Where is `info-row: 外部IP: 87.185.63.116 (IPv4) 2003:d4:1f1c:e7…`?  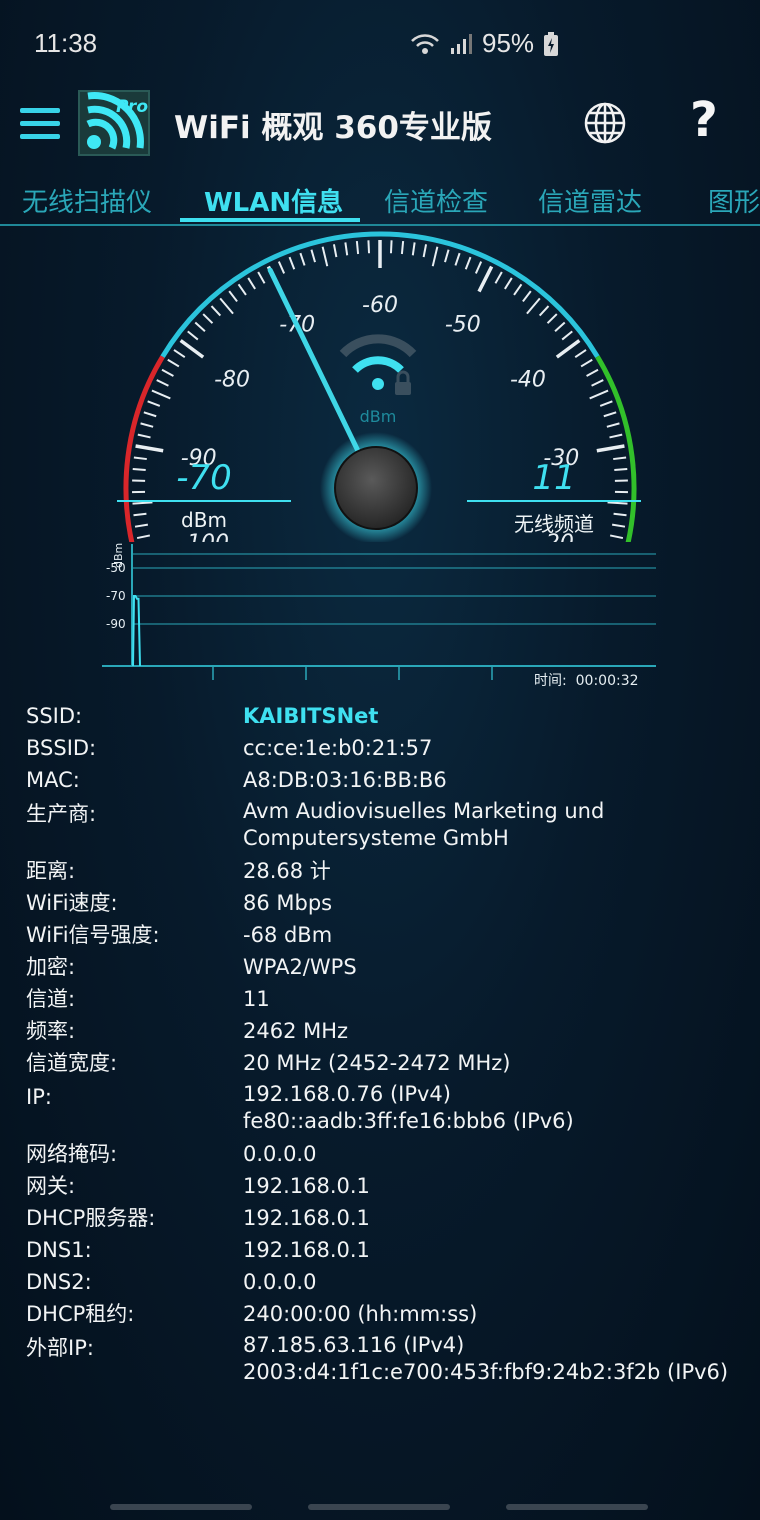 info-row: 外部IP: 87.185.63.116 (IPv4) 2003:d4:1f1c:e7… is located at coordinates (386, 1359).